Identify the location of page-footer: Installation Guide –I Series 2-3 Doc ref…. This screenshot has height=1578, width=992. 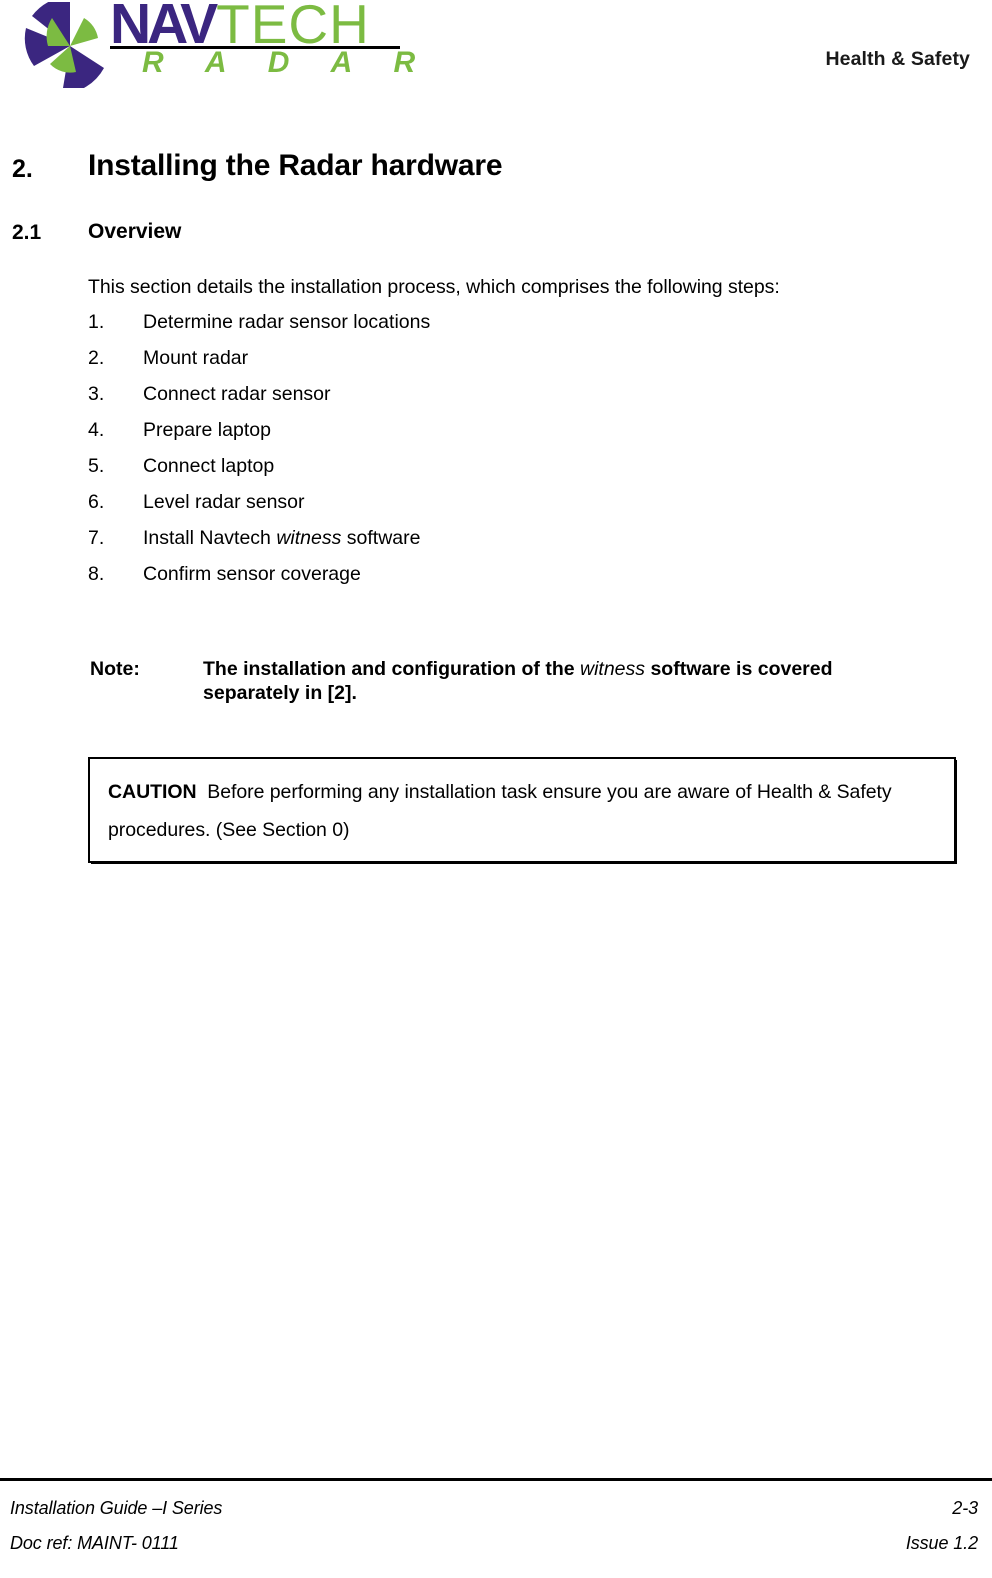
(496, 1528).